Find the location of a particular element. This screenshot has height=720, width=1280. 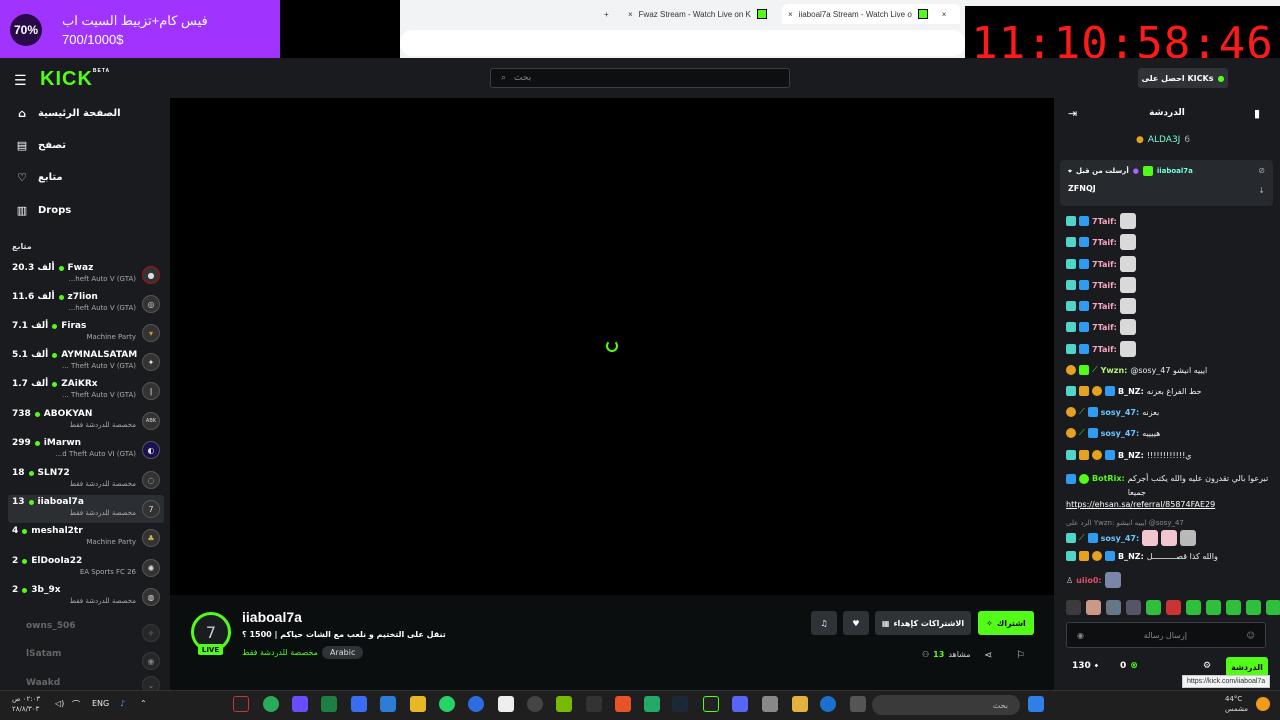

chat-user: uiio0: is located at coordinates (1088, 580).